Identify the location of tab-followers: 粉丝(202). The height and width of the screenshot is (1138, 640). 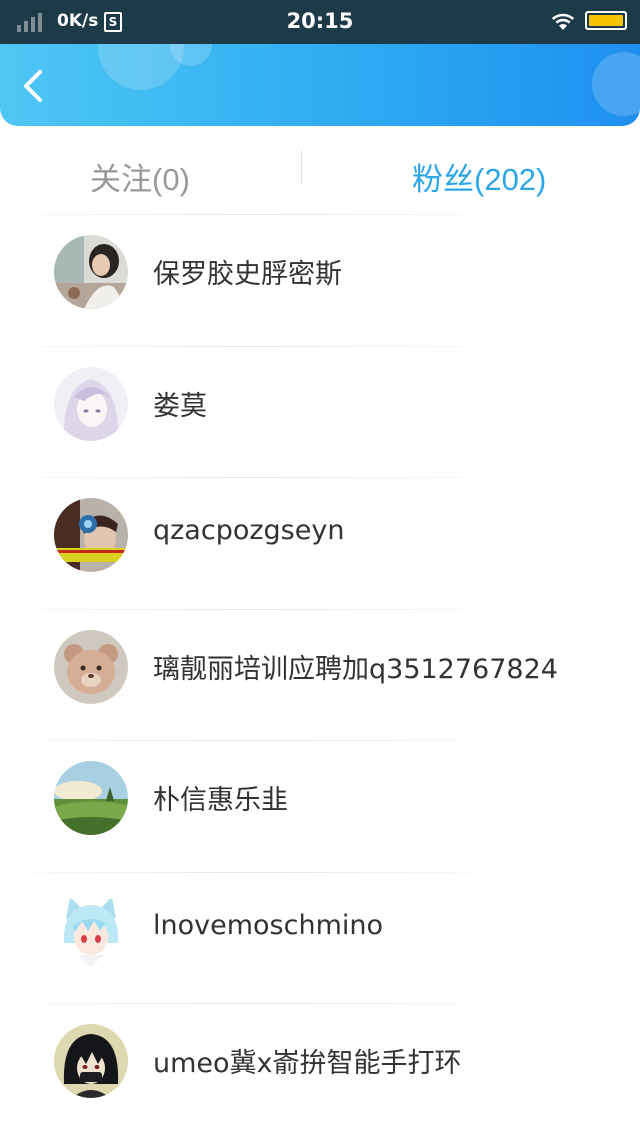
(479, 176).